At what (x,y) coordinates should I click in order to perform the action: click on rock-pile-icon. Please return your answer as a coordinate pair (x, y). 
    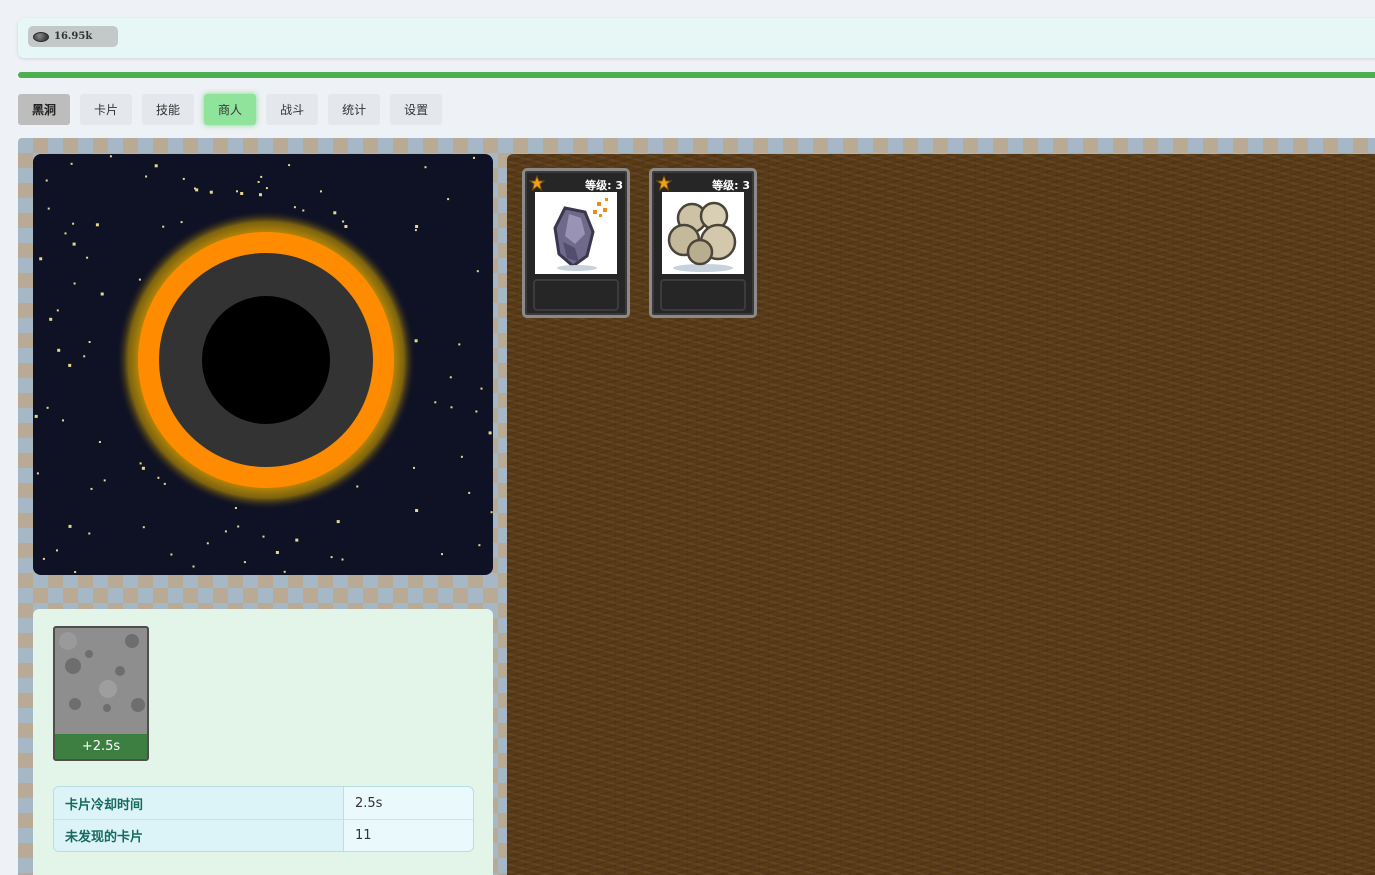
    Looking at the image, I should click on (703, 233).